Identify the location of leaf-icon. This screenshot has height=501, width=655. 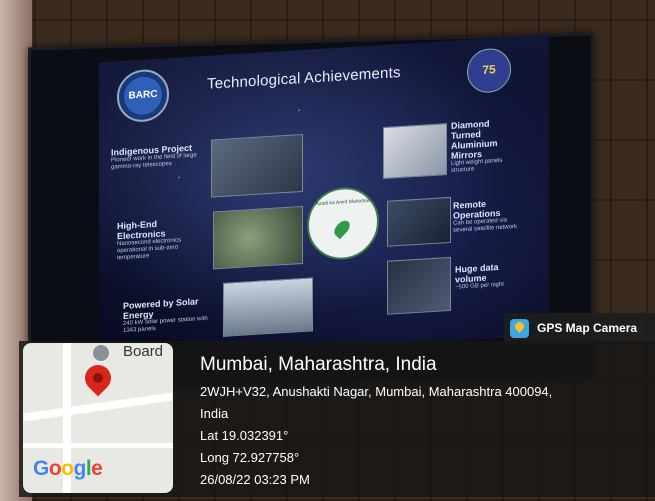
(342, 228).